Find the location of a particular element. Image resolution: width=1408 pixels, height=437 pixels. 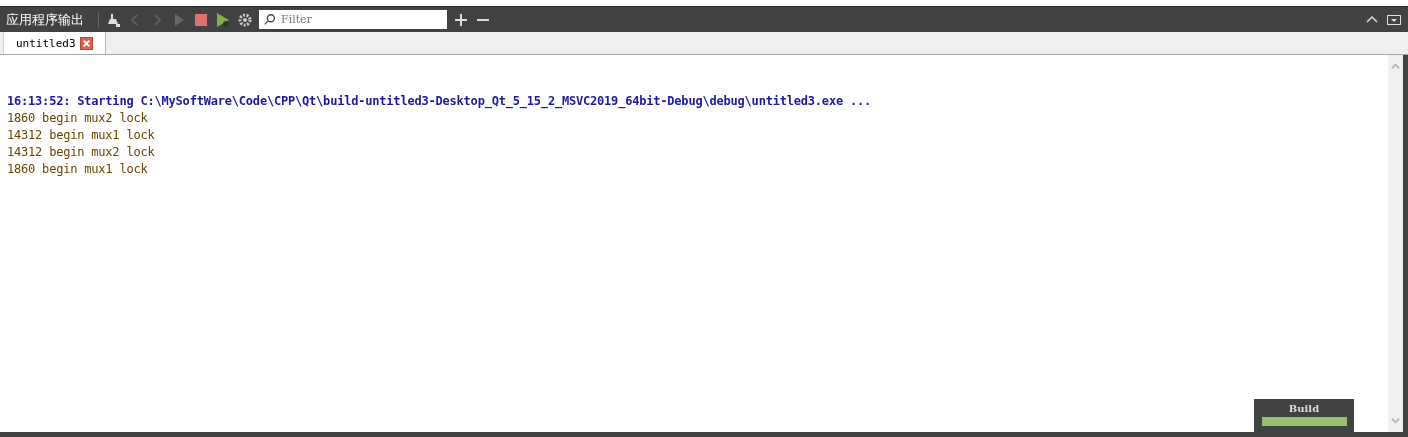

output-line: 14312 begin mux2 lock is located at coordinates (81, 152).